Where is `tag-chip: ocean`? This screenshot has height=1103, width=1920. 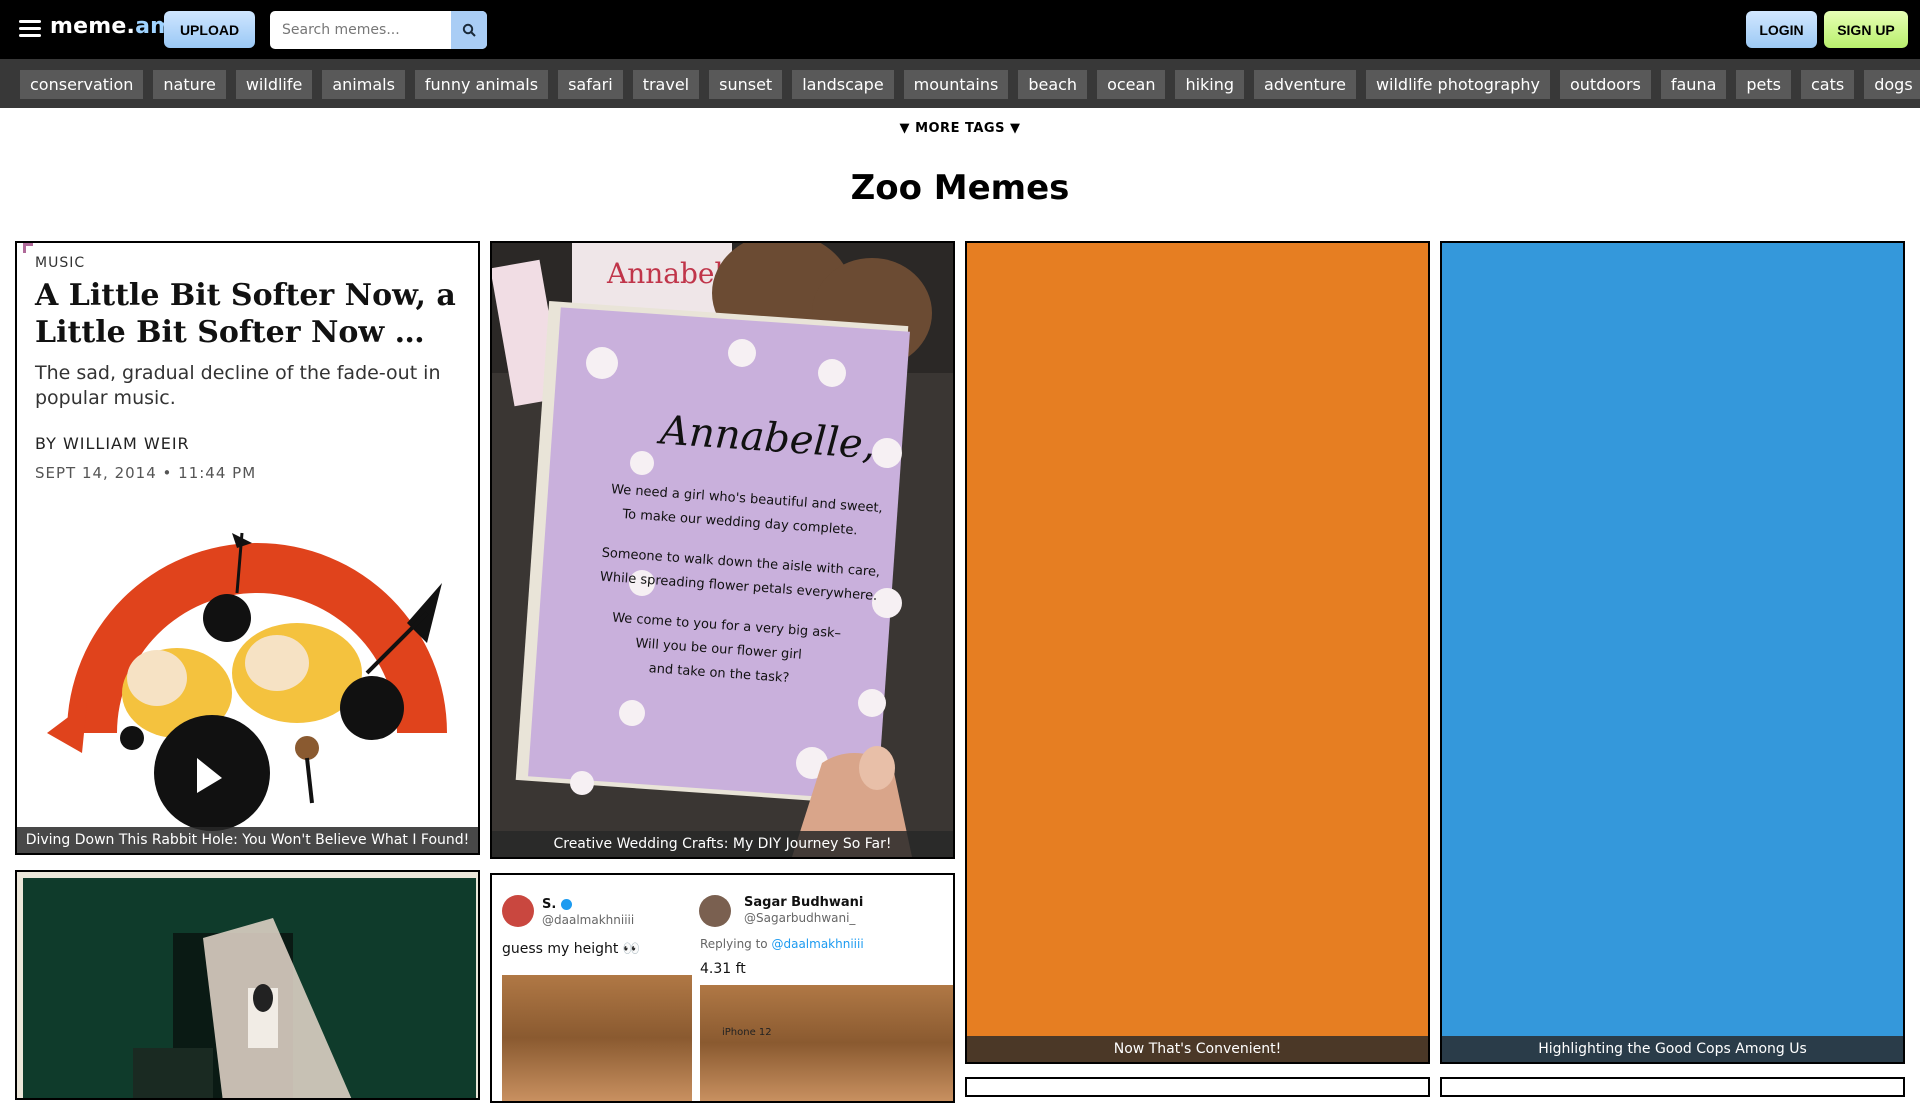 tag-chip: ocean is located at coordinates (1131, 84).